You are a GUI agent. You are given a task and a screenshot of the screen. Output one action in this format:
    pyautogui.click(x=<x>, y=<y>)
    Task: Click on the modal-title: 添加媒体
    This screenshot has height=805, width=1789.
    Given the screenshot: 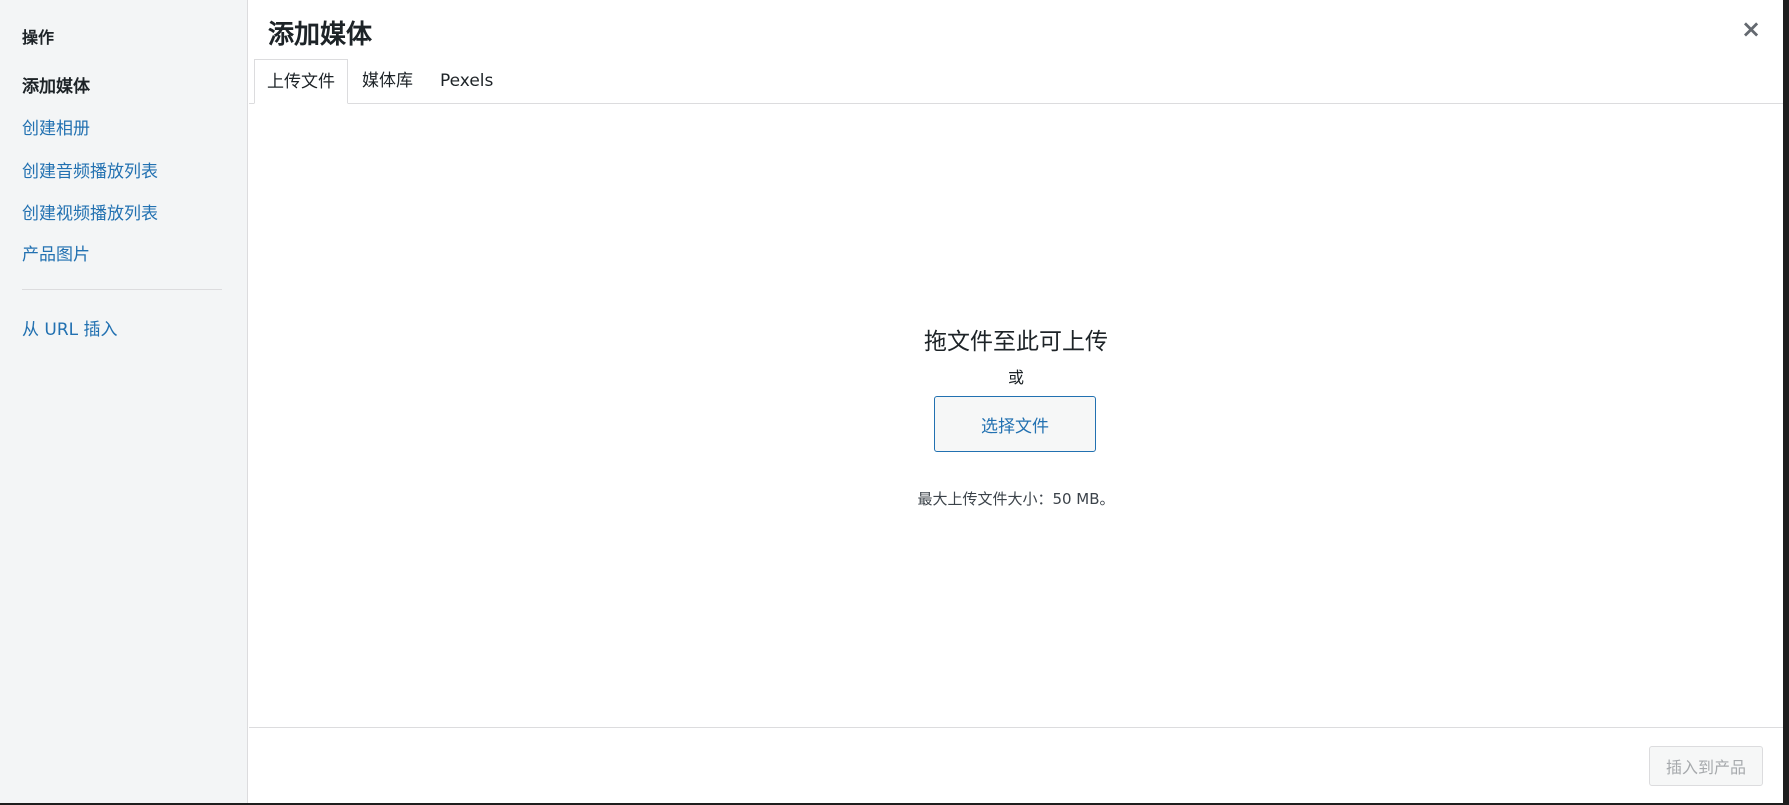 What is the action you would take?
    pyautogui.click(x=320, y=35)
    